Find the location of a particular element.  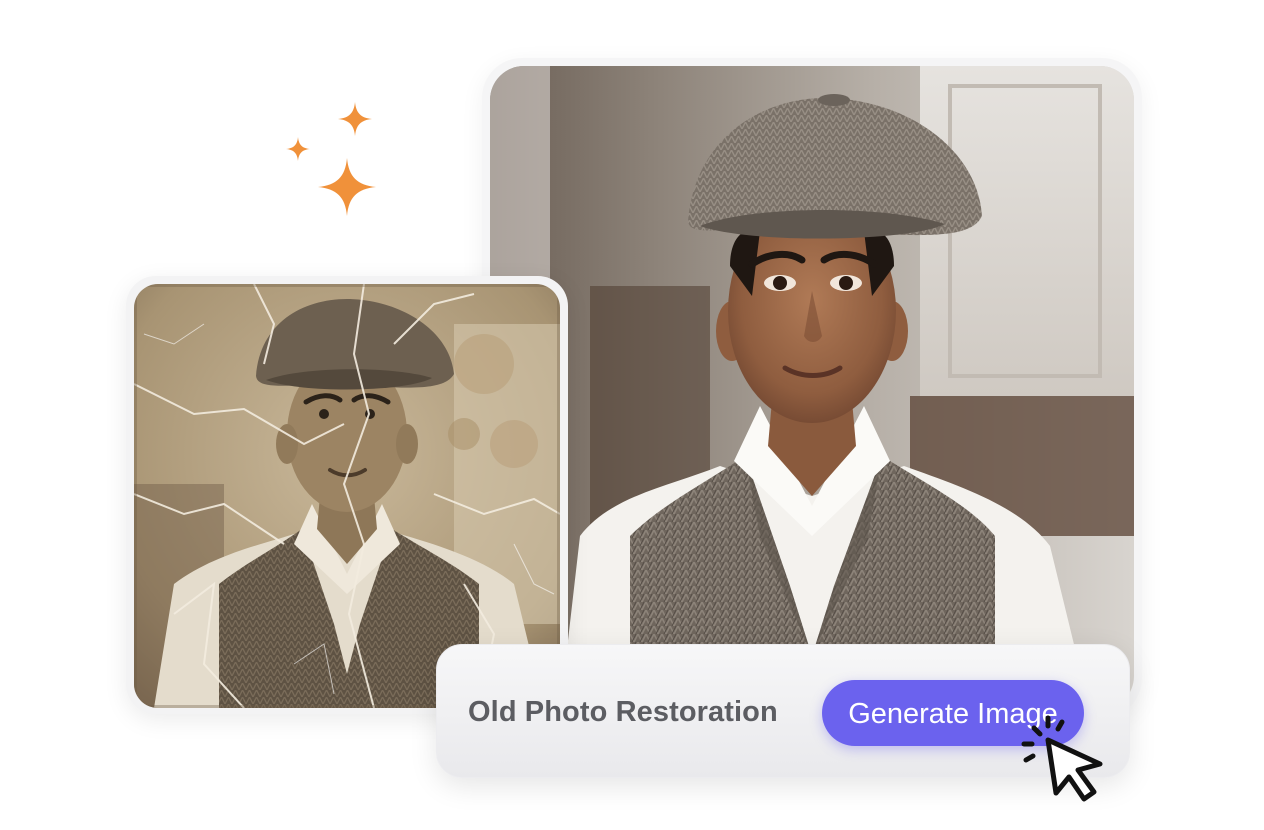

sparkle-icon-small-top is located at coordinates (355, 119).